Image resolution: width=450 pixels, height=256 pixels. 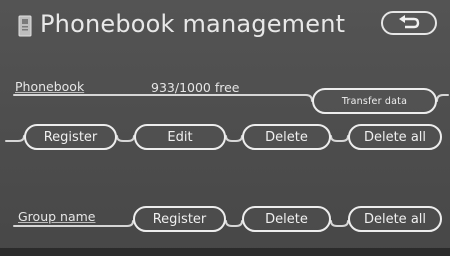 What do you see at coordinates (57, 216) in the screenshot?
I see `group-name-label: Group name` at bounding box center [57, 216].